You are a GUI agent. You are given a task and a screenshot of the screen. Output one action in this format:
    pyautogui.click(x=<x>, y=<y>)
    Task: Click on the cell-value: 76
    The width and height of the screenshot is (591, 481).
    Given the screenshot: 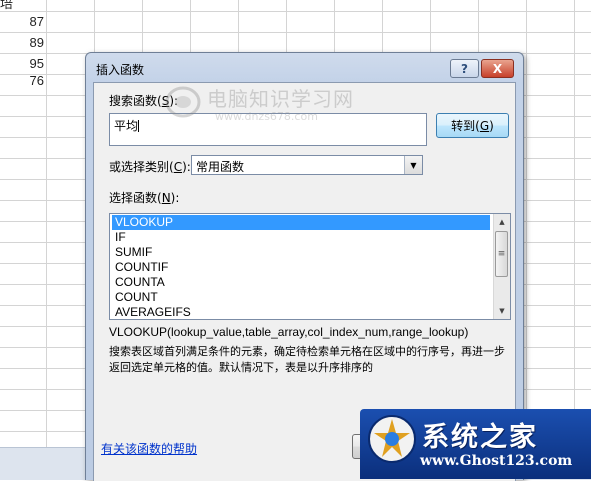 What is the action you would take?
    pyautogui.click(x=22, y=80)
    